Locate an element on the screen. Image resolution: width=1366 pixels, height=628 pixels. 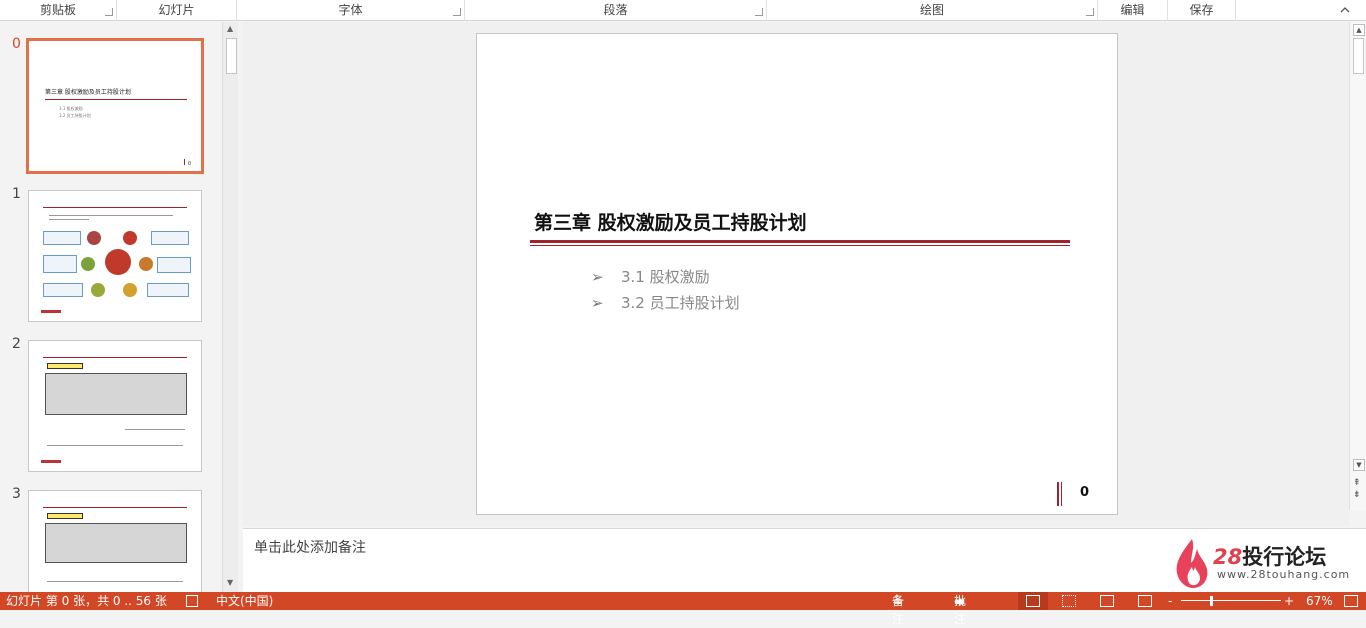
diagram-center-circle is located at coordinates (118, 262).